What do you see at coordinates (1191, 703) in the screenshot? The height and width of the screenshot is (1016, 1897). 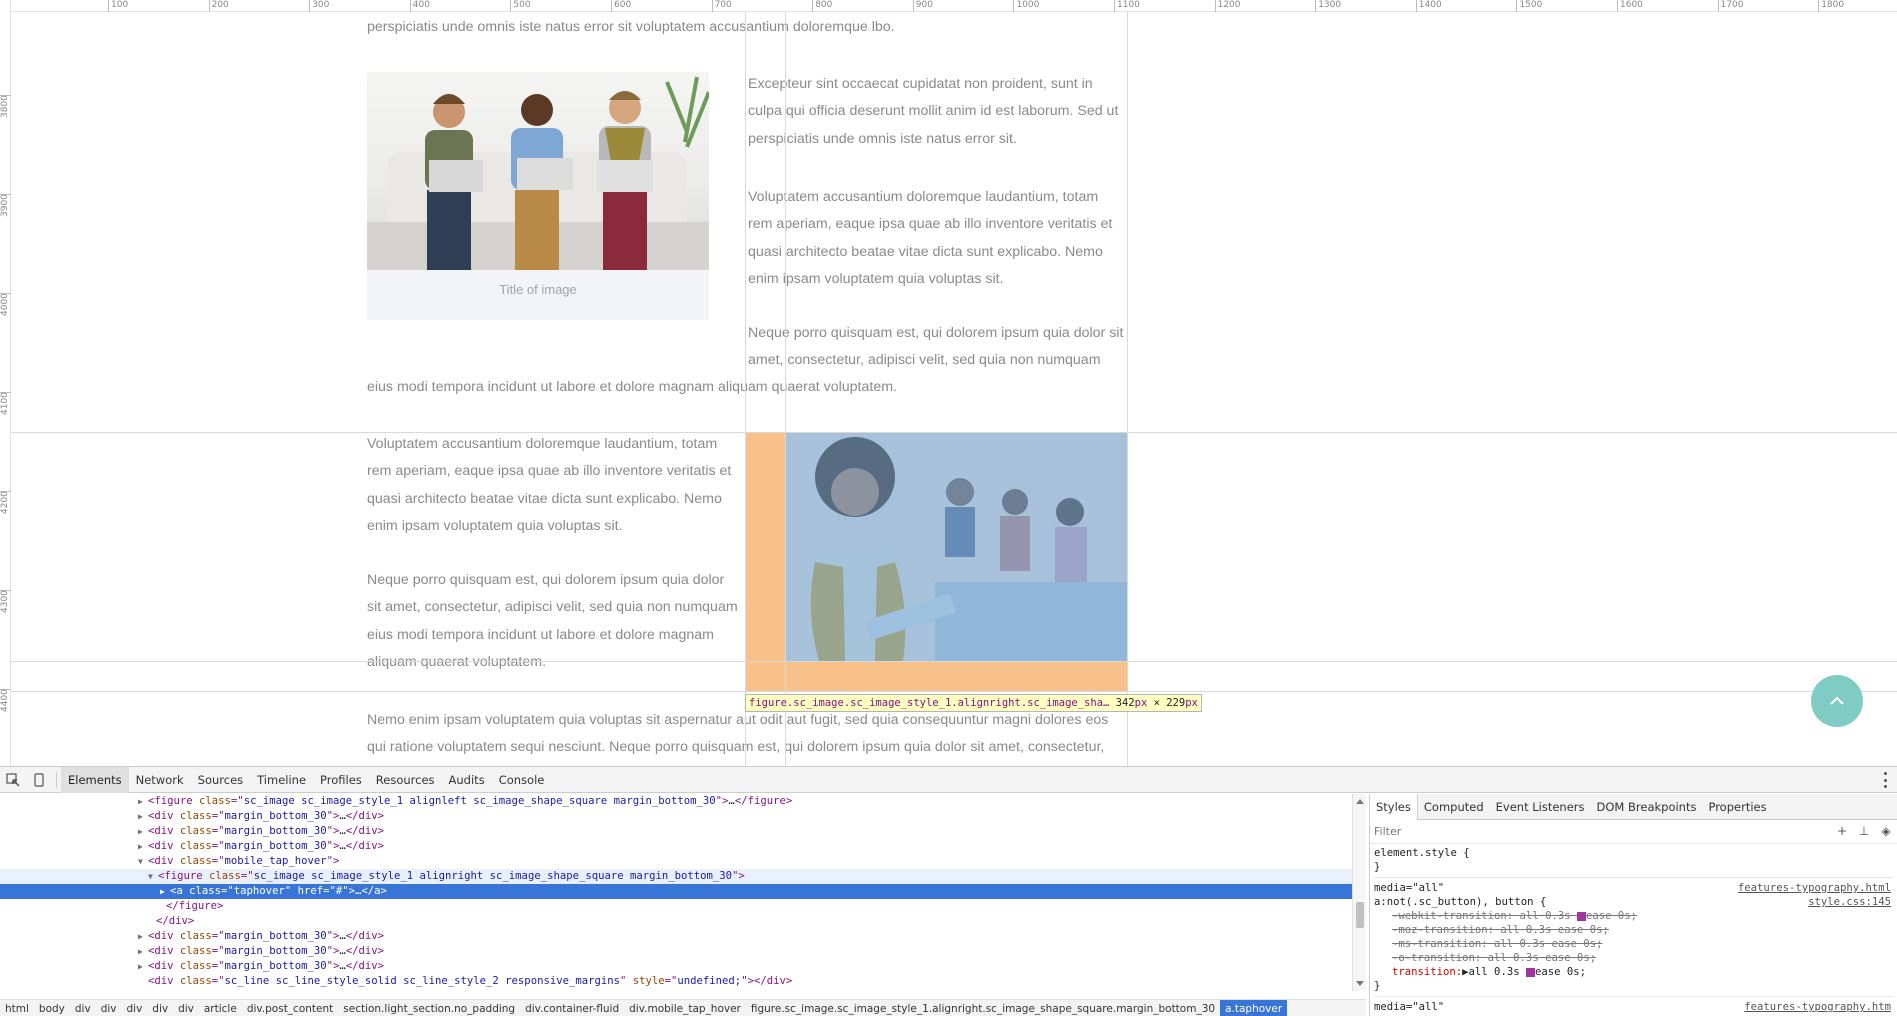 I see `tooltip-unit: px` at bounding box center [1191, 703].